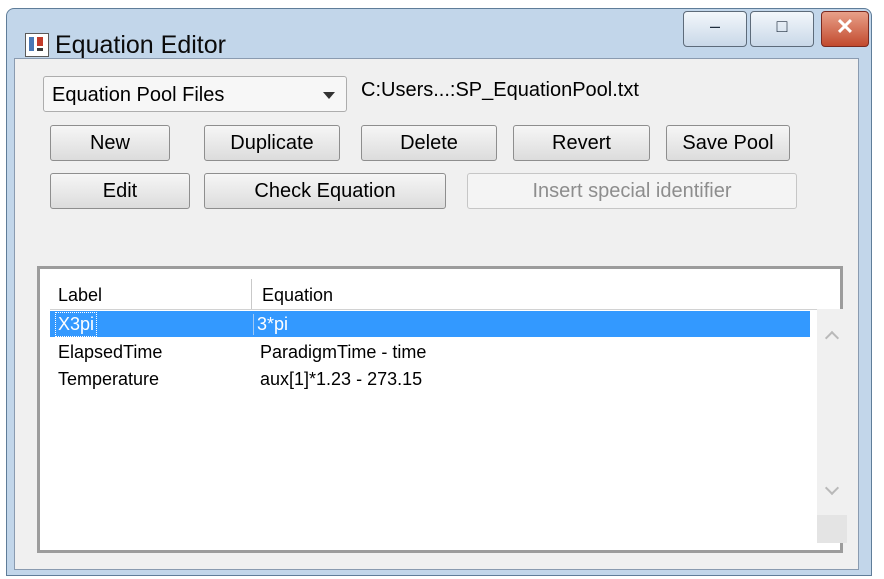 The height and width of the screenshot is (579, 884). Describe the element at coordinates (270, 324) in the screenshot. I see `row-equation: 3*pi` at that location.